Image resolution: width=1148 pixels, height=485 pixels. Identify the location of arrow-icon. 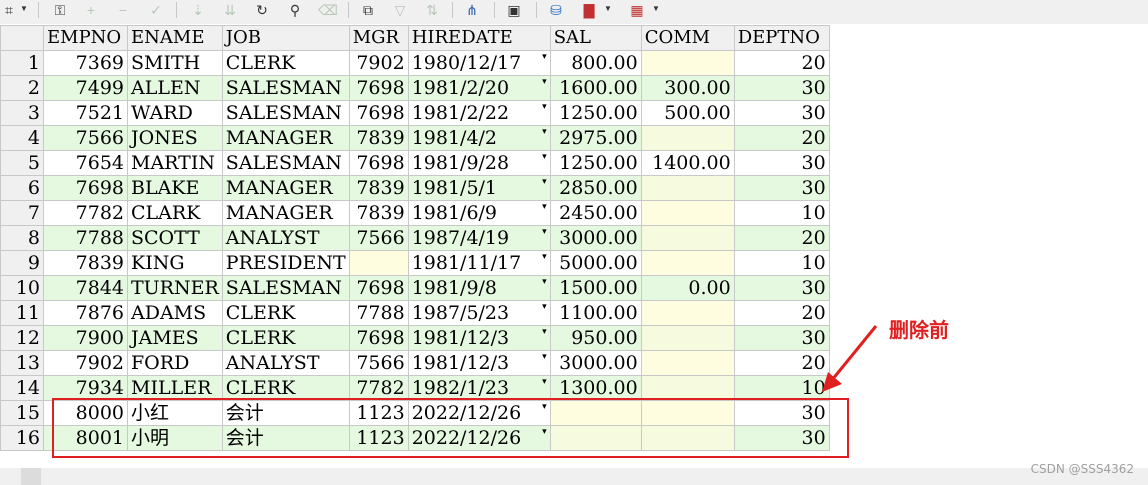
(850, 358).